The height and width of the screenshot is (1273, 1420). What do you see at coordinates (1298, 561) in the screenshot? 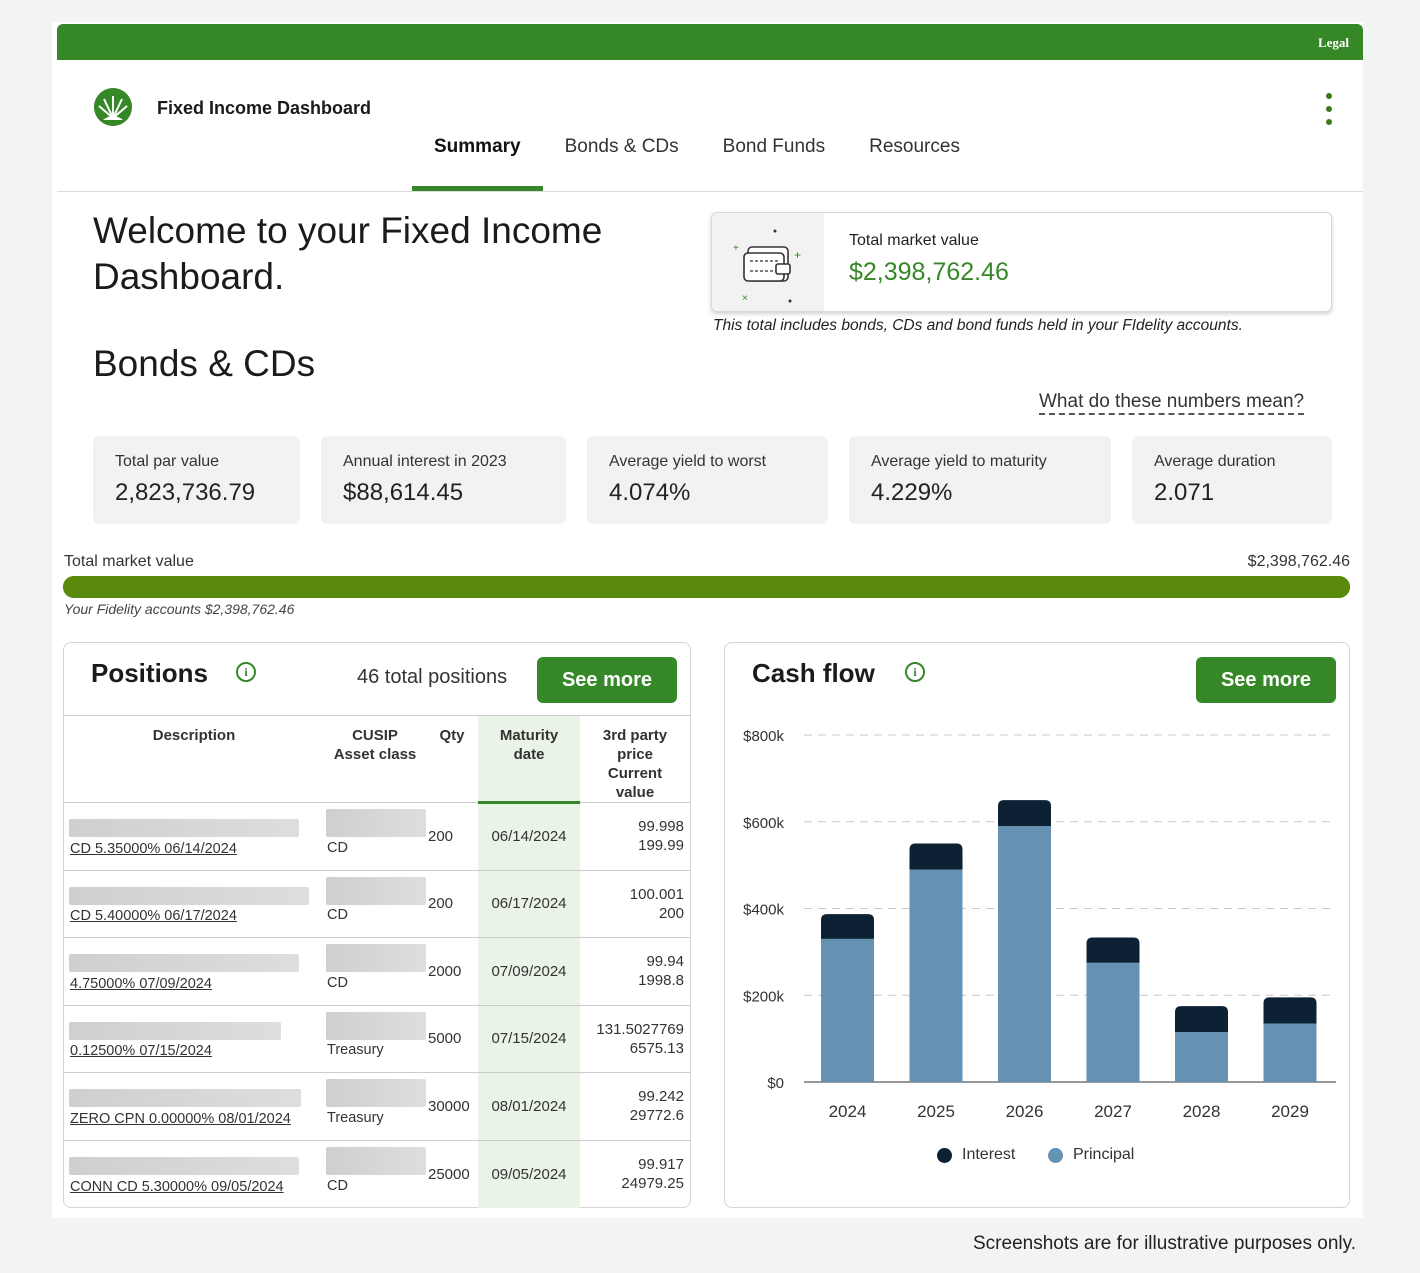
I see `total-bar-value: $2,398,762.46` at bounding box center [1298, 561].